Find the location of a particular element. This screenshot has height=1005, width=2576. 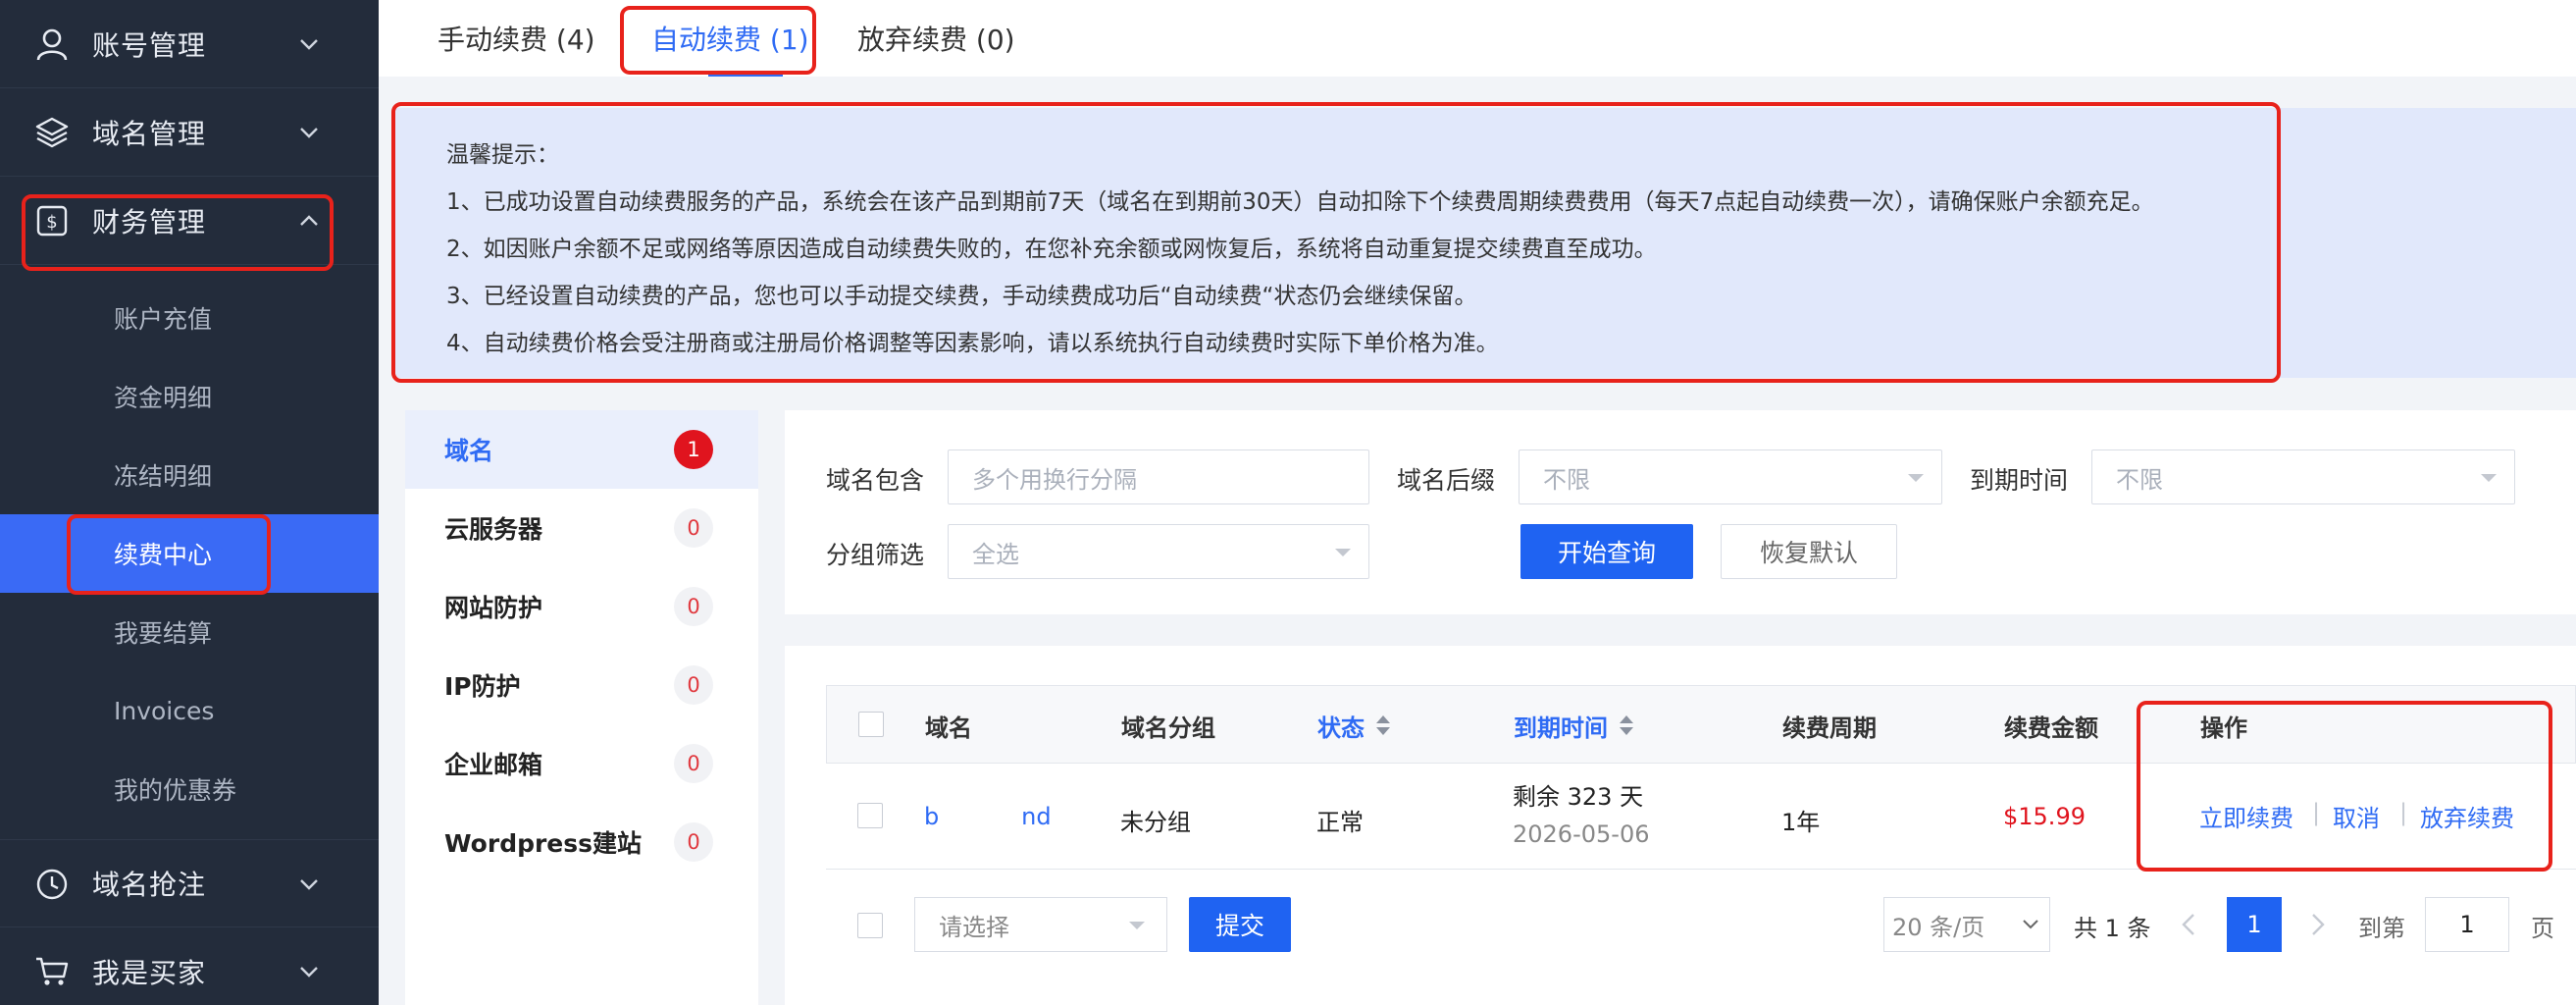

suffix-select: 不限 is located at coordinates (1730, 477).